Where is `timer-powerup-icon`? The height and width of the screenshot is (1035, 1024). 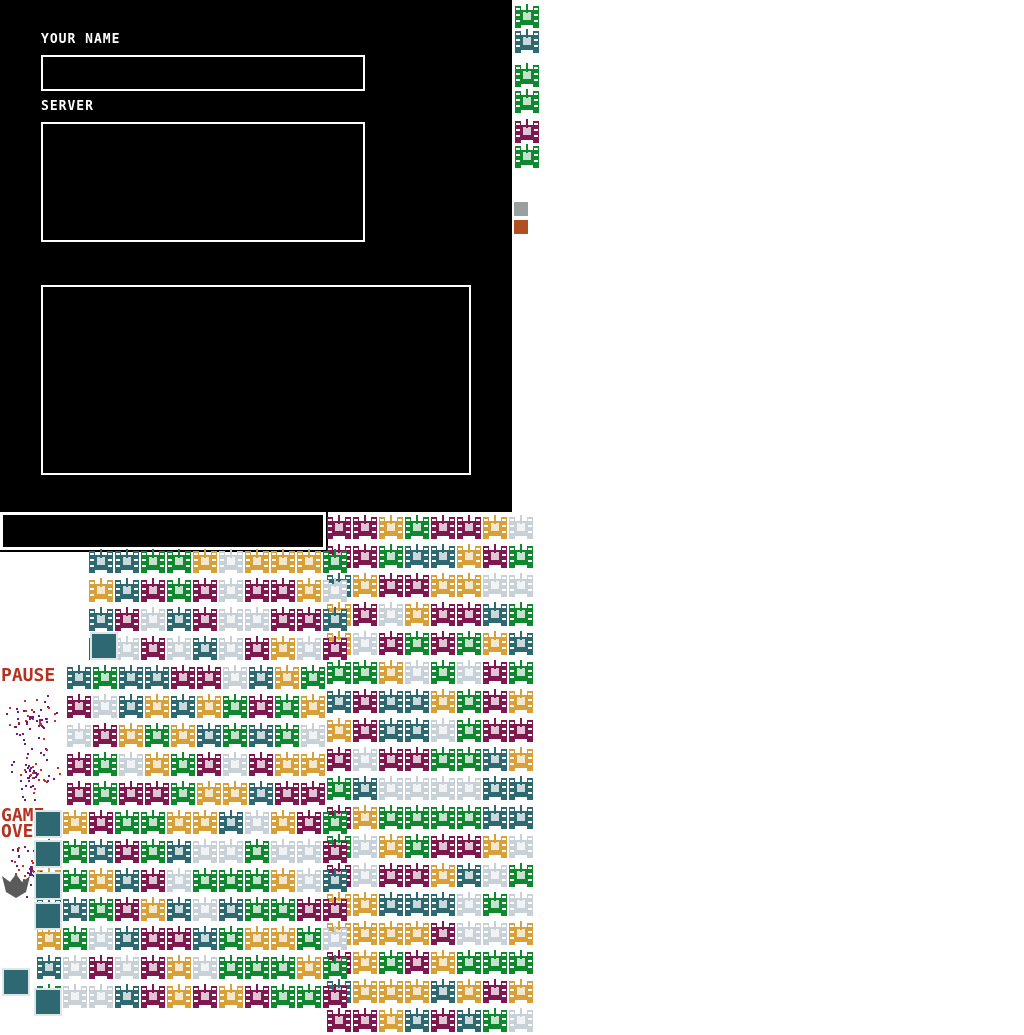
timer-powerup-icon is located at coordinates (104, 646).